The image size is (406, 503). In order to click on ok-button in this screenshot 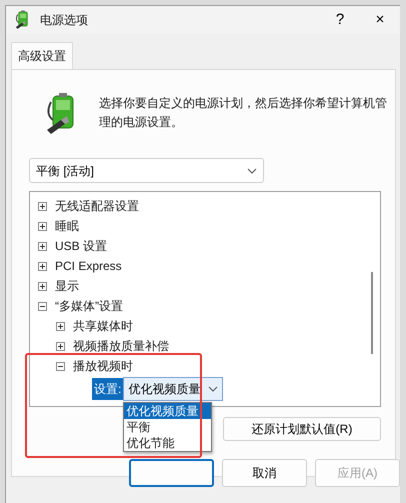, I will do `click(171, 473)`.